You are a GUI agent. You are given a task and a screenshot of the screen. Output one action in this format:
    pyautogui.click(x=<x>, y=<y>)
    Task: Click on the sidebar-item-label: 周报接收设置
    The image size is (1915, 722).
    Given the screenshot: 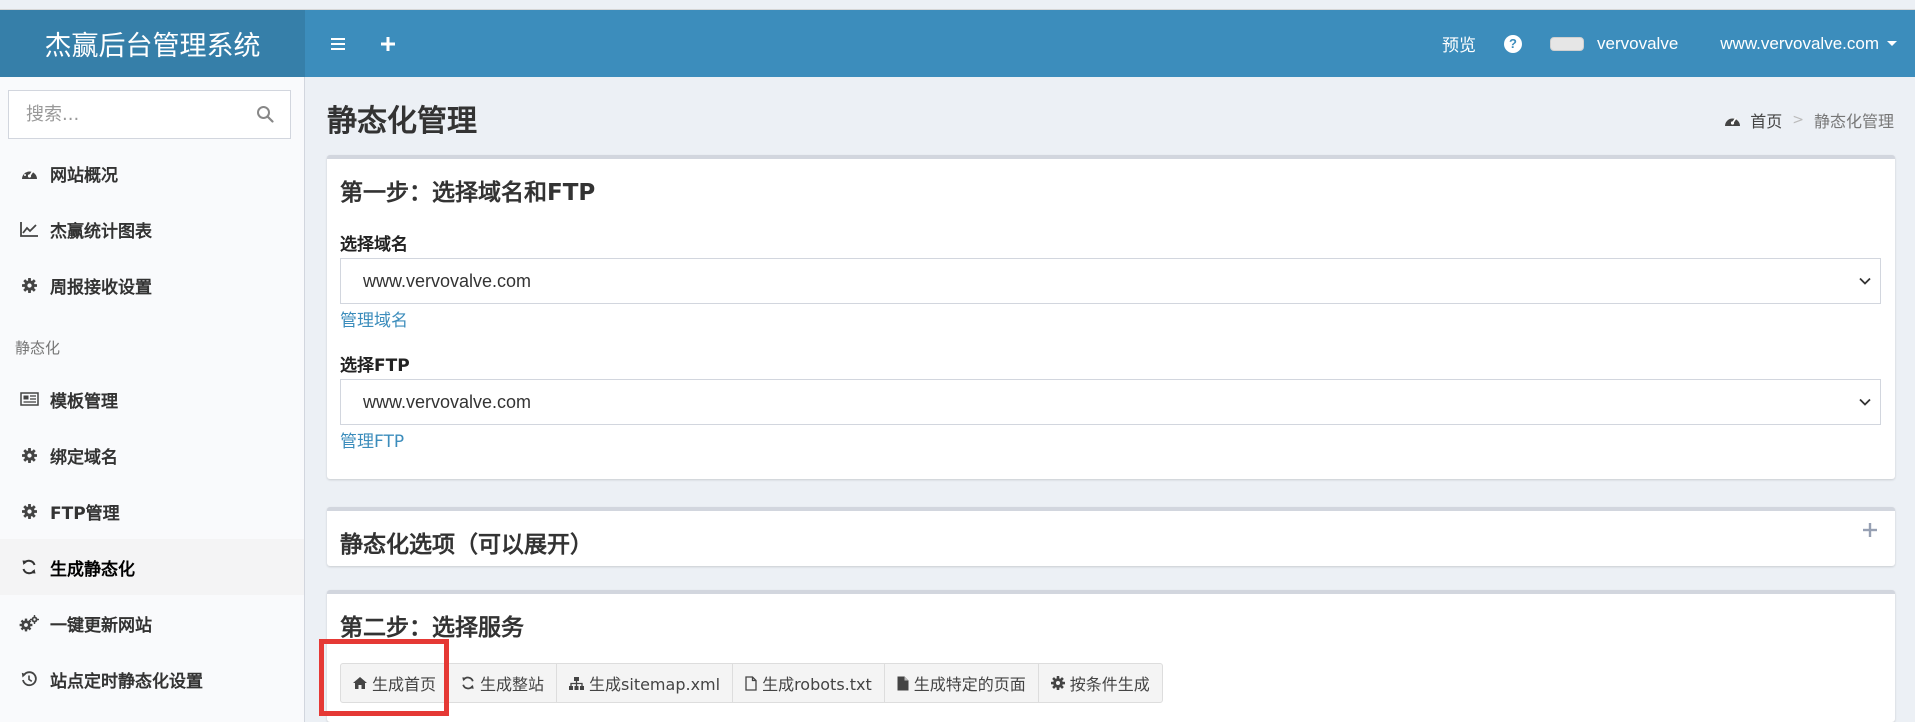 What is the action you would take?
    pyautogui.click(x=101, y=287)
    